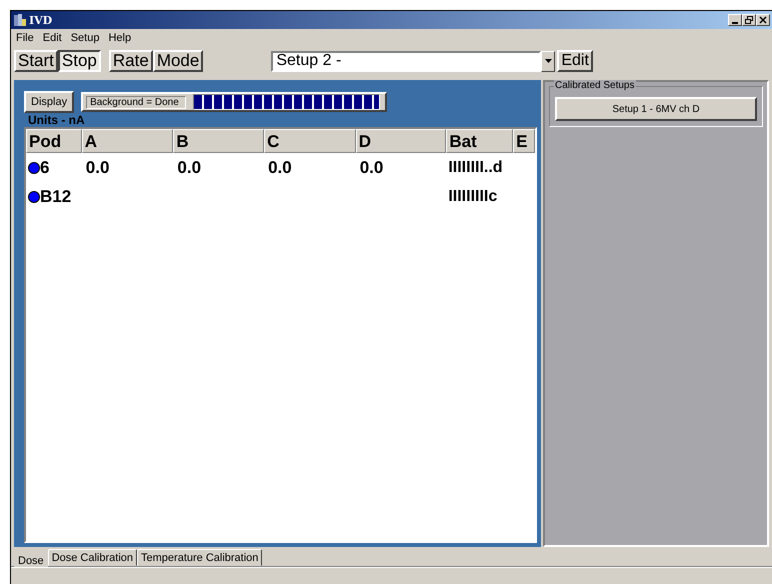  I want to click on units-label: Units - nA, so click(57, 120).